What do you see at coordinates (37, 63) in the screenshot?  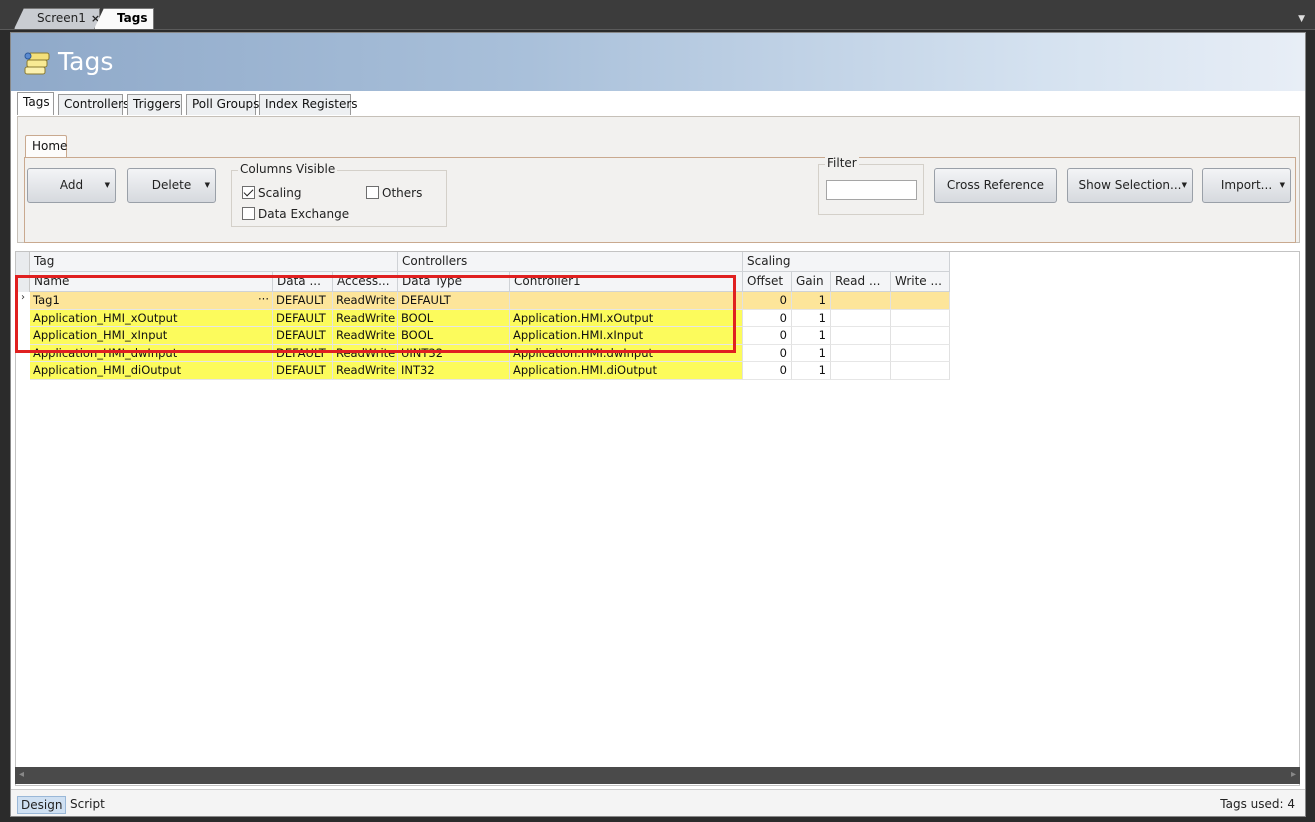 I see `tags-icon` at bounding box center [37, 63].